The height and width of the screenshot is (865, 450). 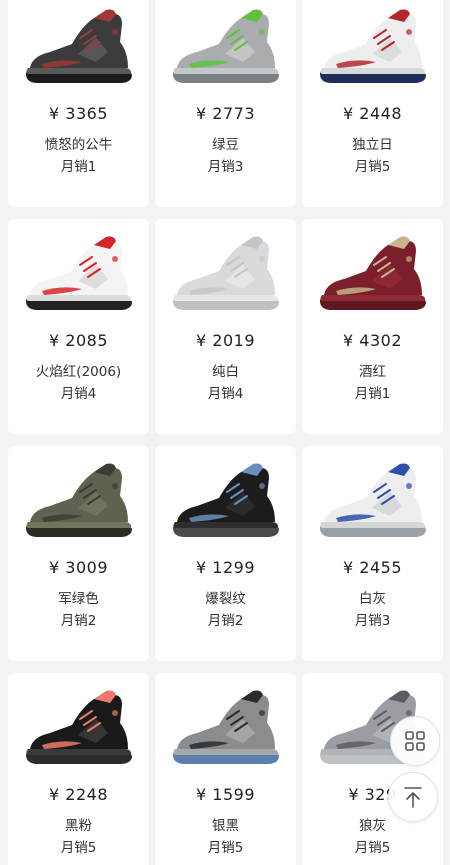 What do you see at coordinates (225, 599) in the screenshot?
I see `product-name: 爆裂纹` at bounding box center [225, 599].